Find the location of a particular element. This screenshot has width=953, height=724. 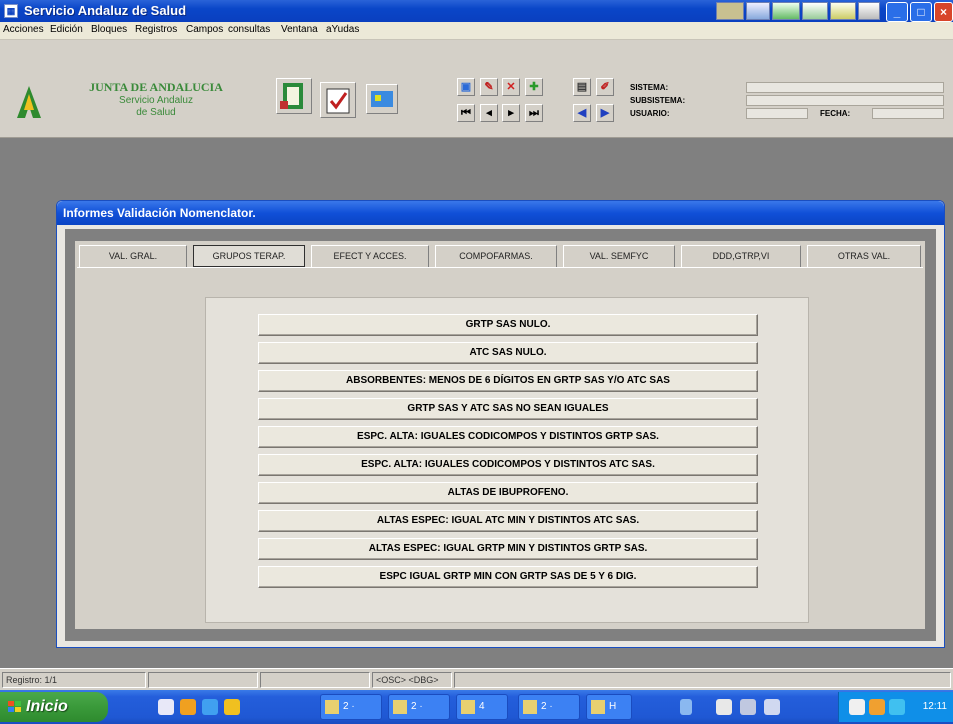

logo-subtitle: Servicio Andaluz is located at coordinates (156, 100).